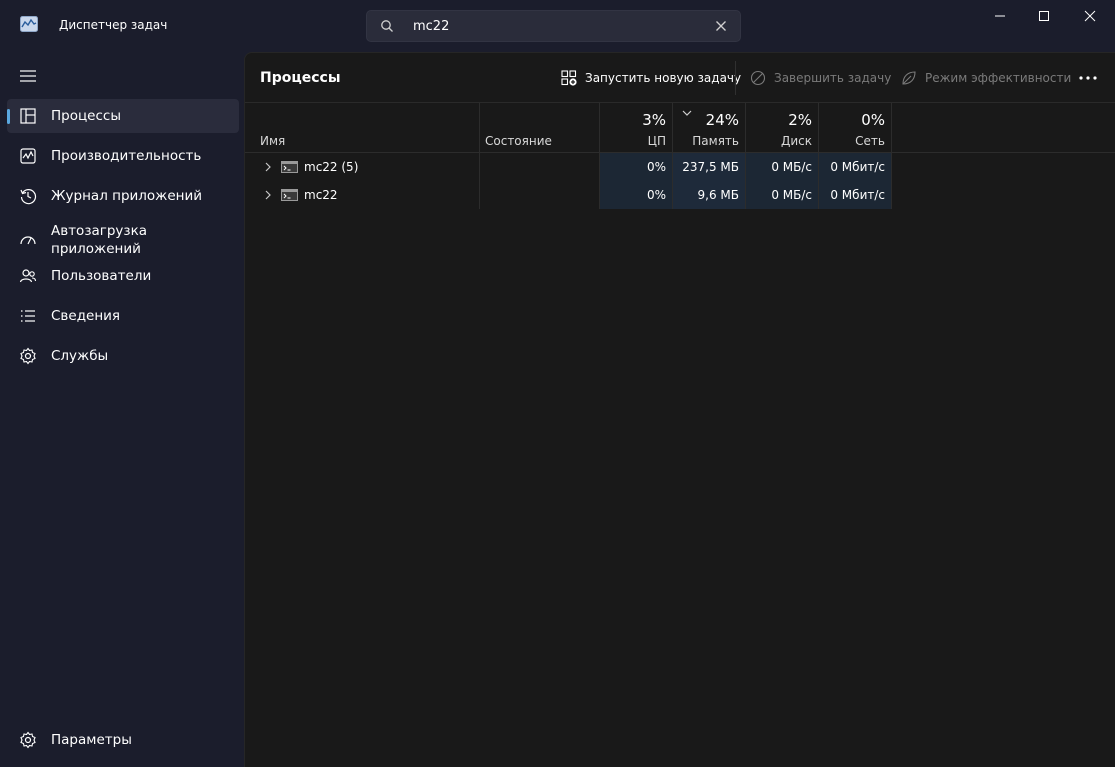 This screenshot has width=1115, height=767. I want to click on column-header-memory: 24% Память, so click(708, 127).